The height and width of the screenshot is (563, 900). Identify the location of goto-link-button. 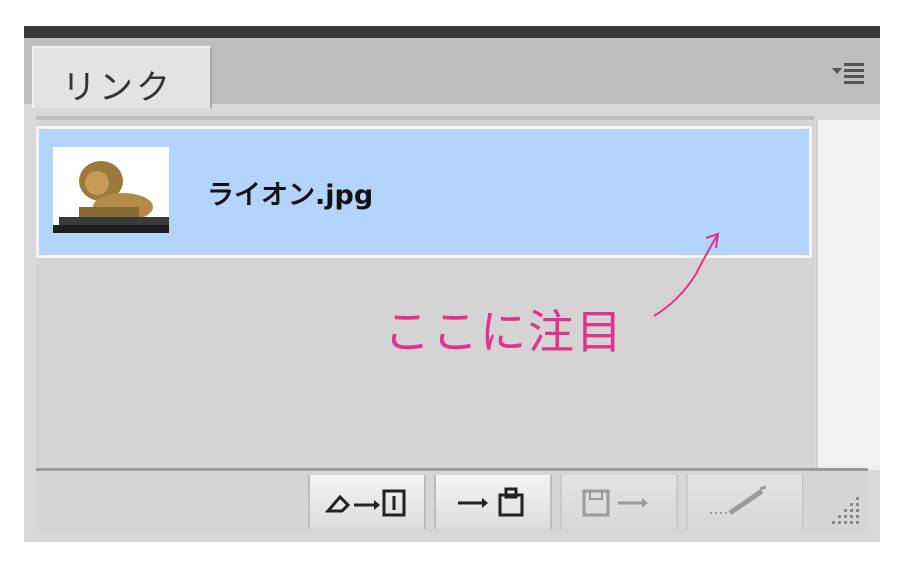
(493, 502).